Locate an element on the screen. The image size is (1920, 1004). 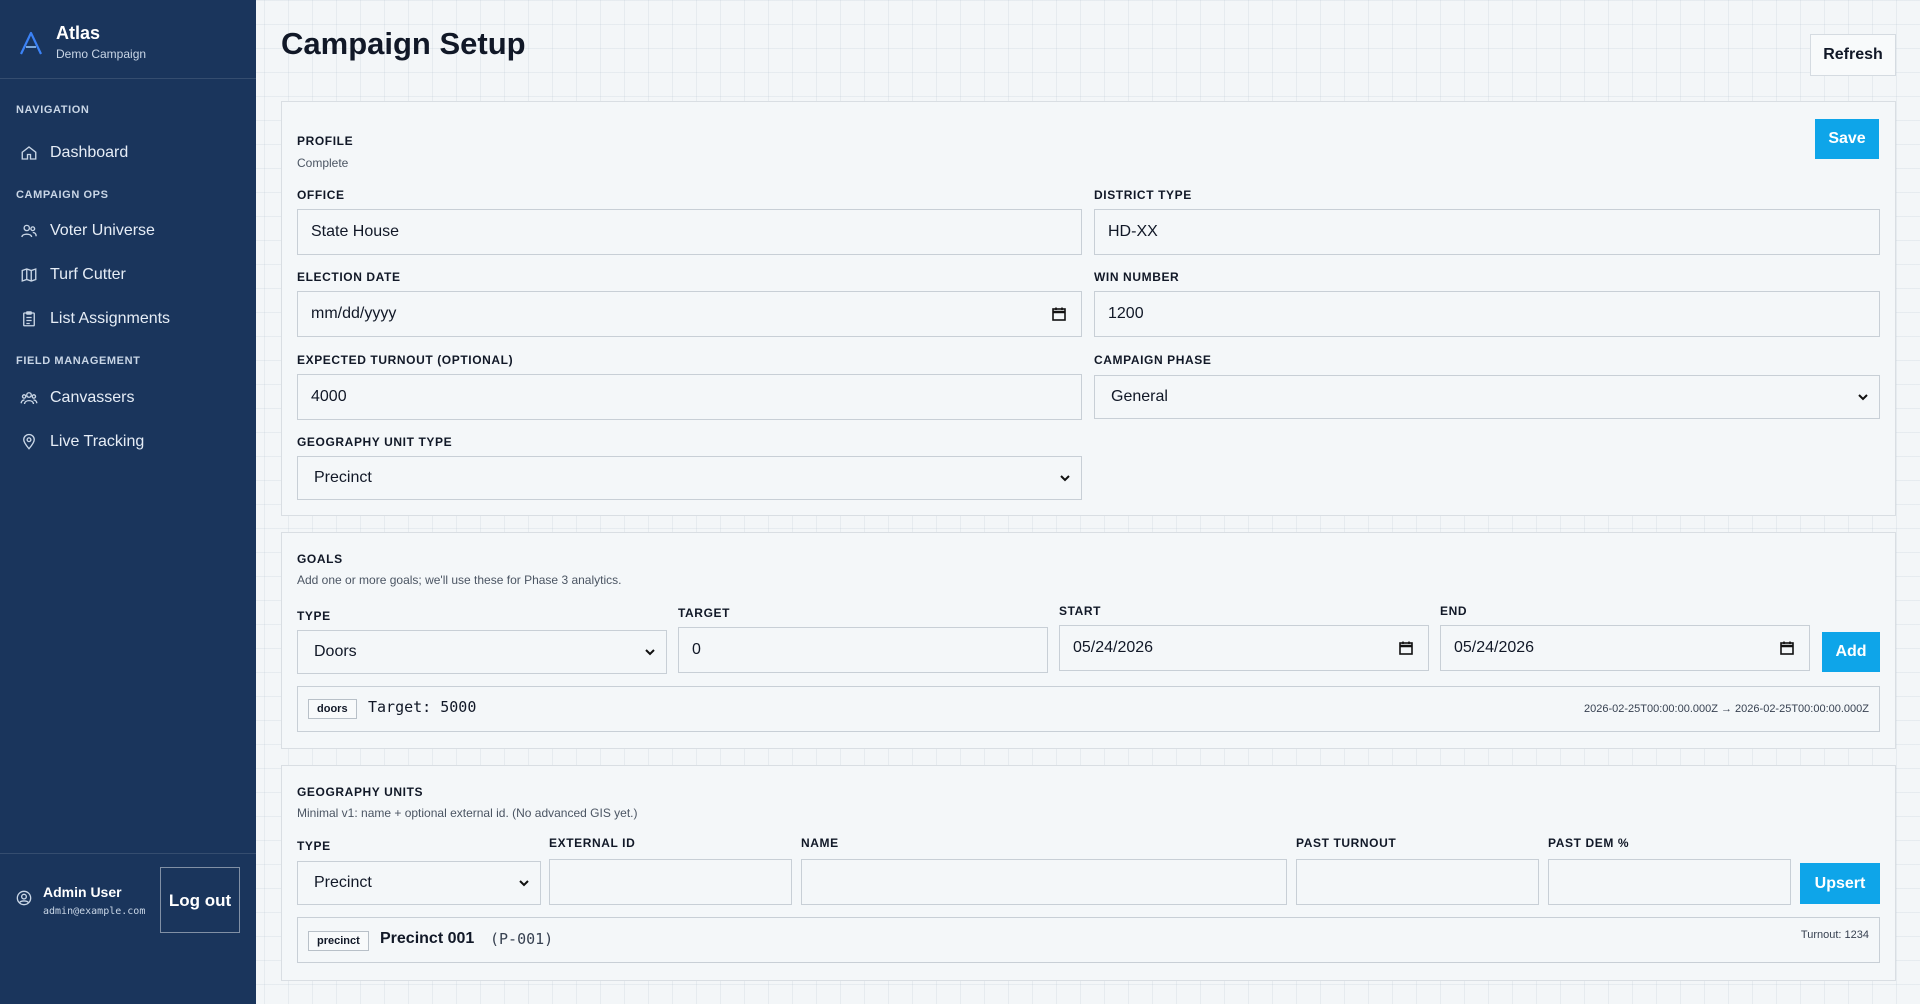
external-id-label: EXTERNAL ID is located at coordinates (592, 843).